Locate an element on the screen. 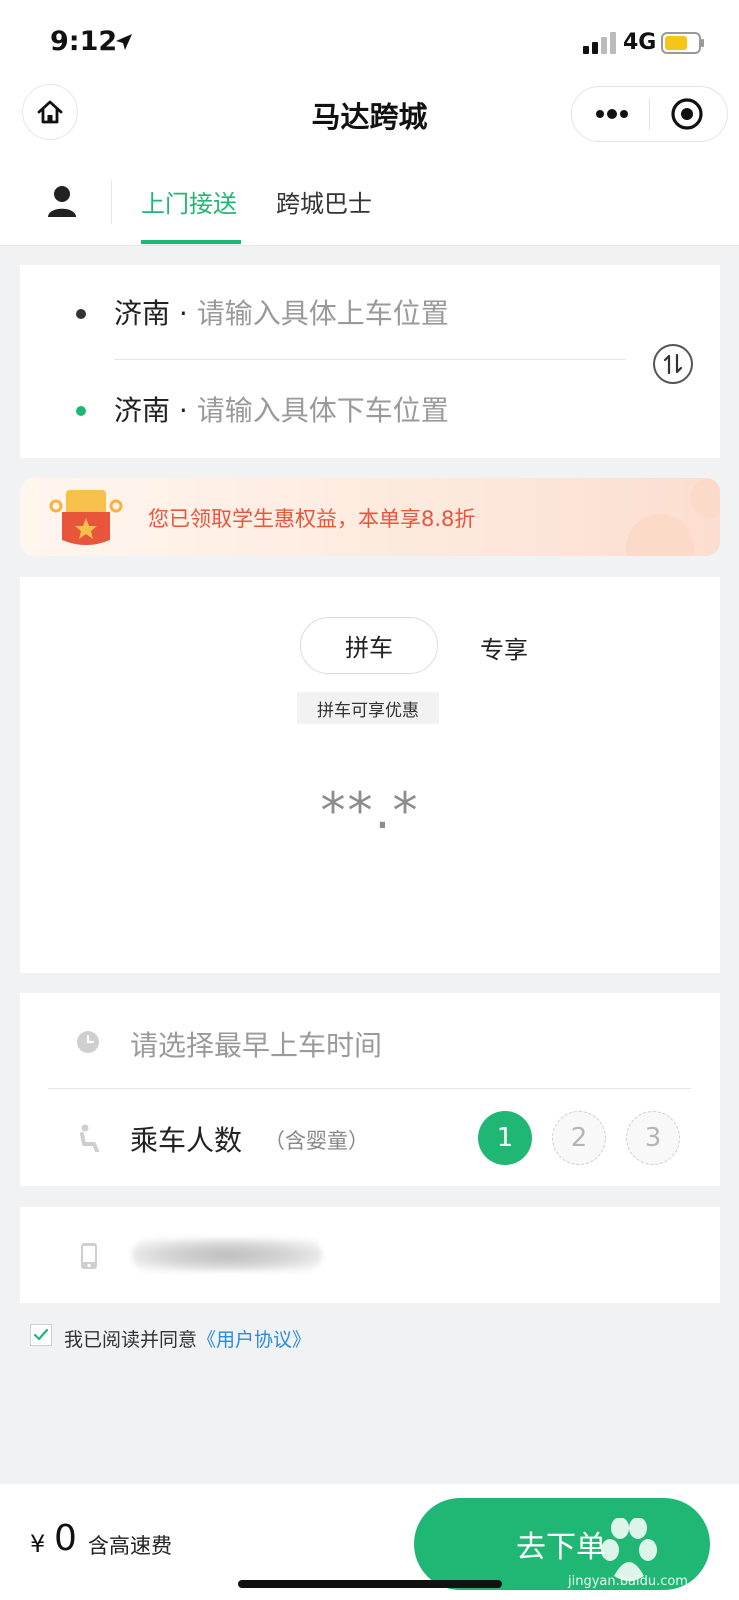  agreement-checkbox is located at coordinates (41, 1335).